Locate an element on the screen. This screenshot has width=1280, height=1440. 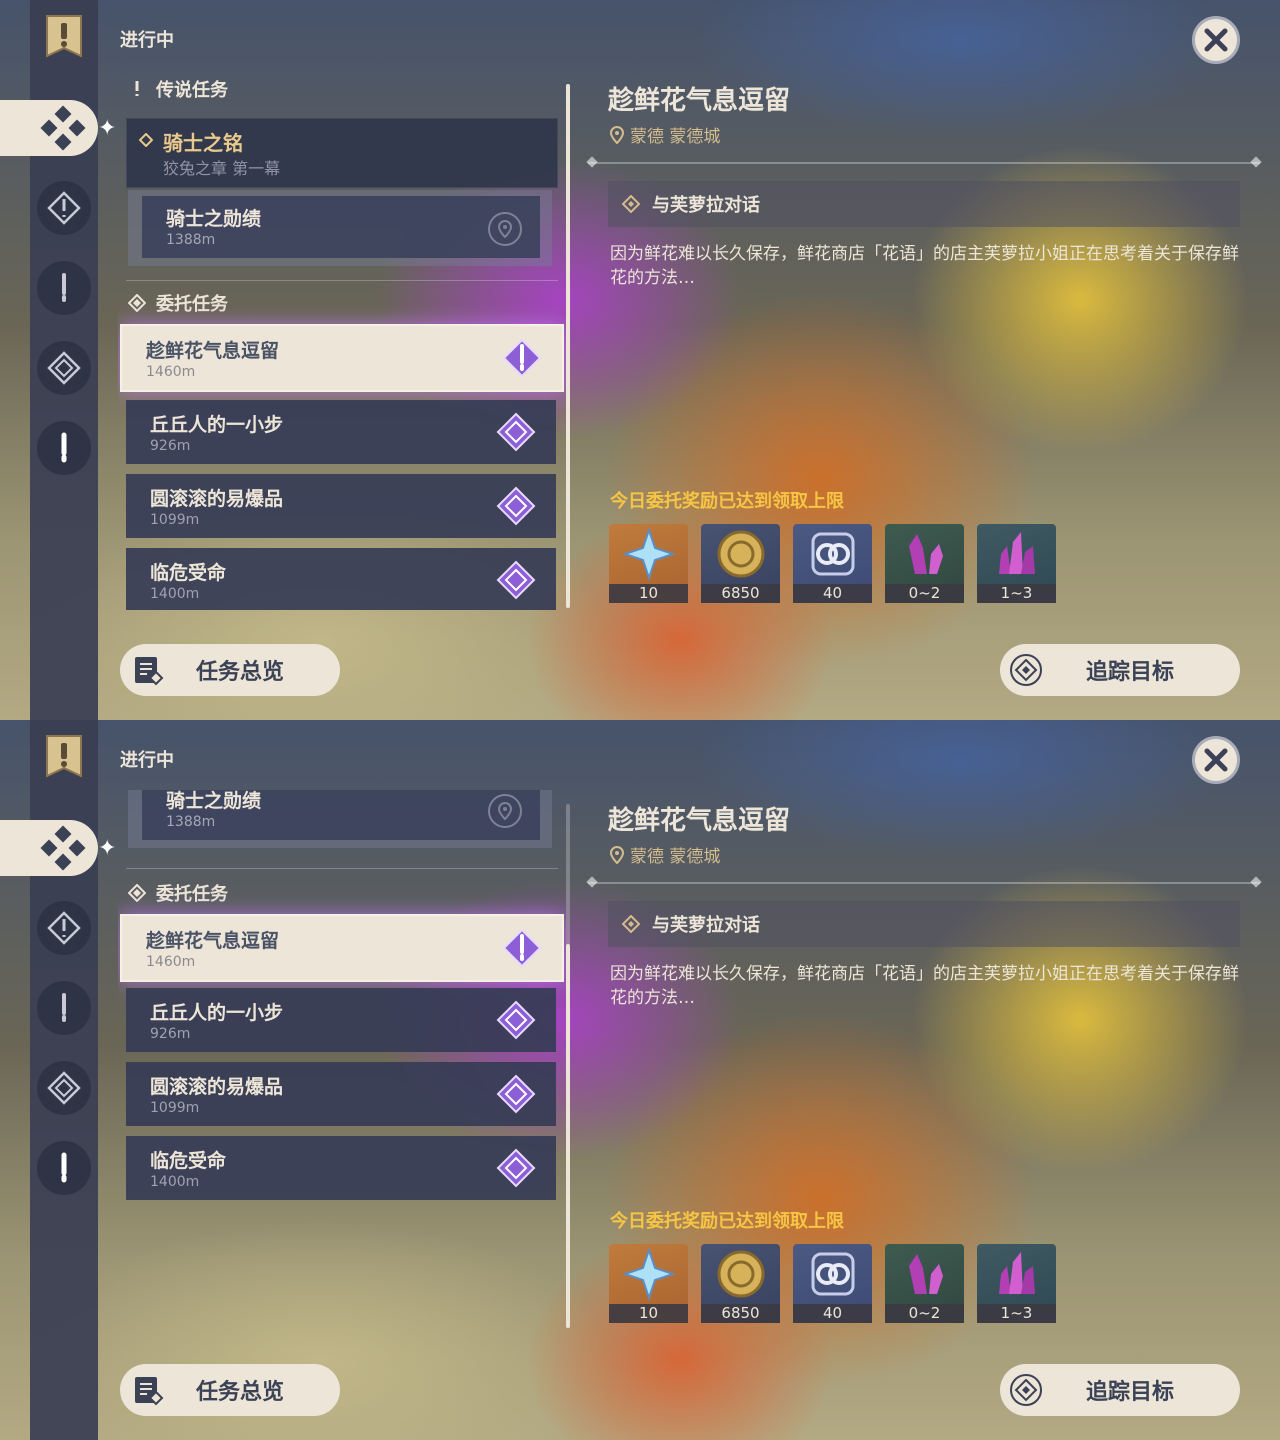
reward-count: 40 is located at coordinates (832, 1313).